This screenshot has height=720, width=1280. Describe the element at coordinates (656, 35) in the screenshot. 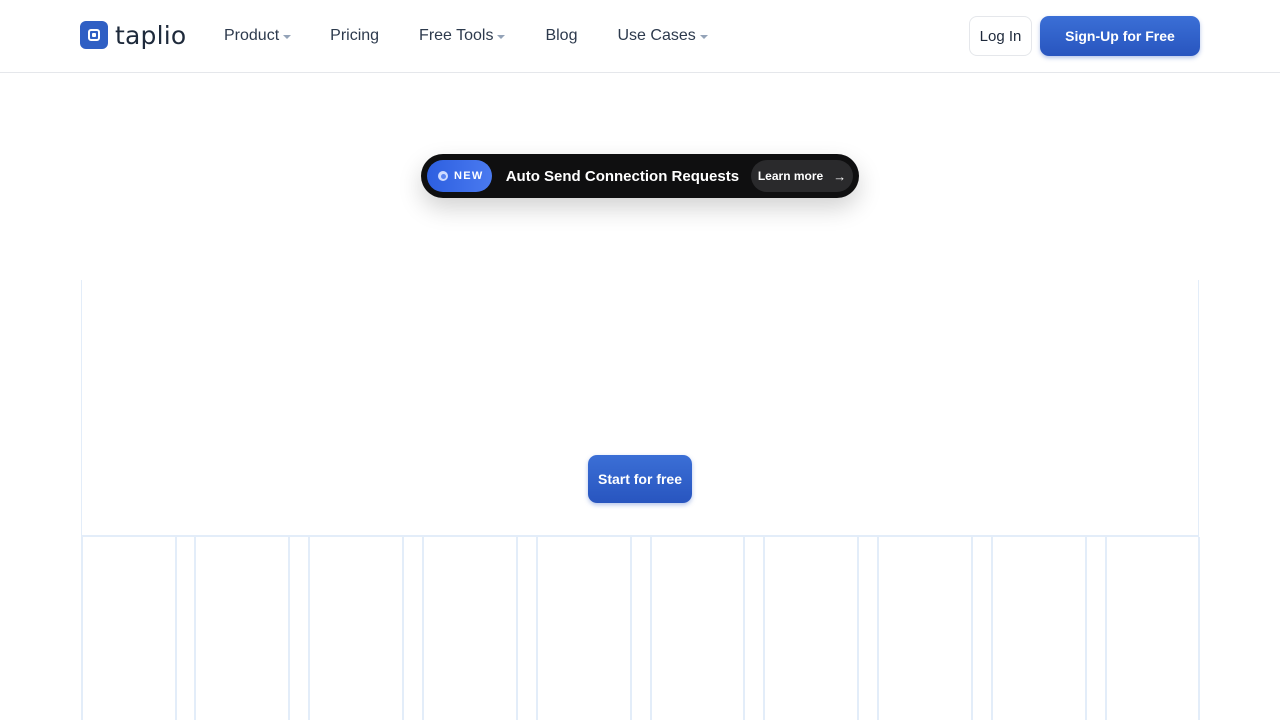

I see `nav-item-label: Use Cases` at that location.